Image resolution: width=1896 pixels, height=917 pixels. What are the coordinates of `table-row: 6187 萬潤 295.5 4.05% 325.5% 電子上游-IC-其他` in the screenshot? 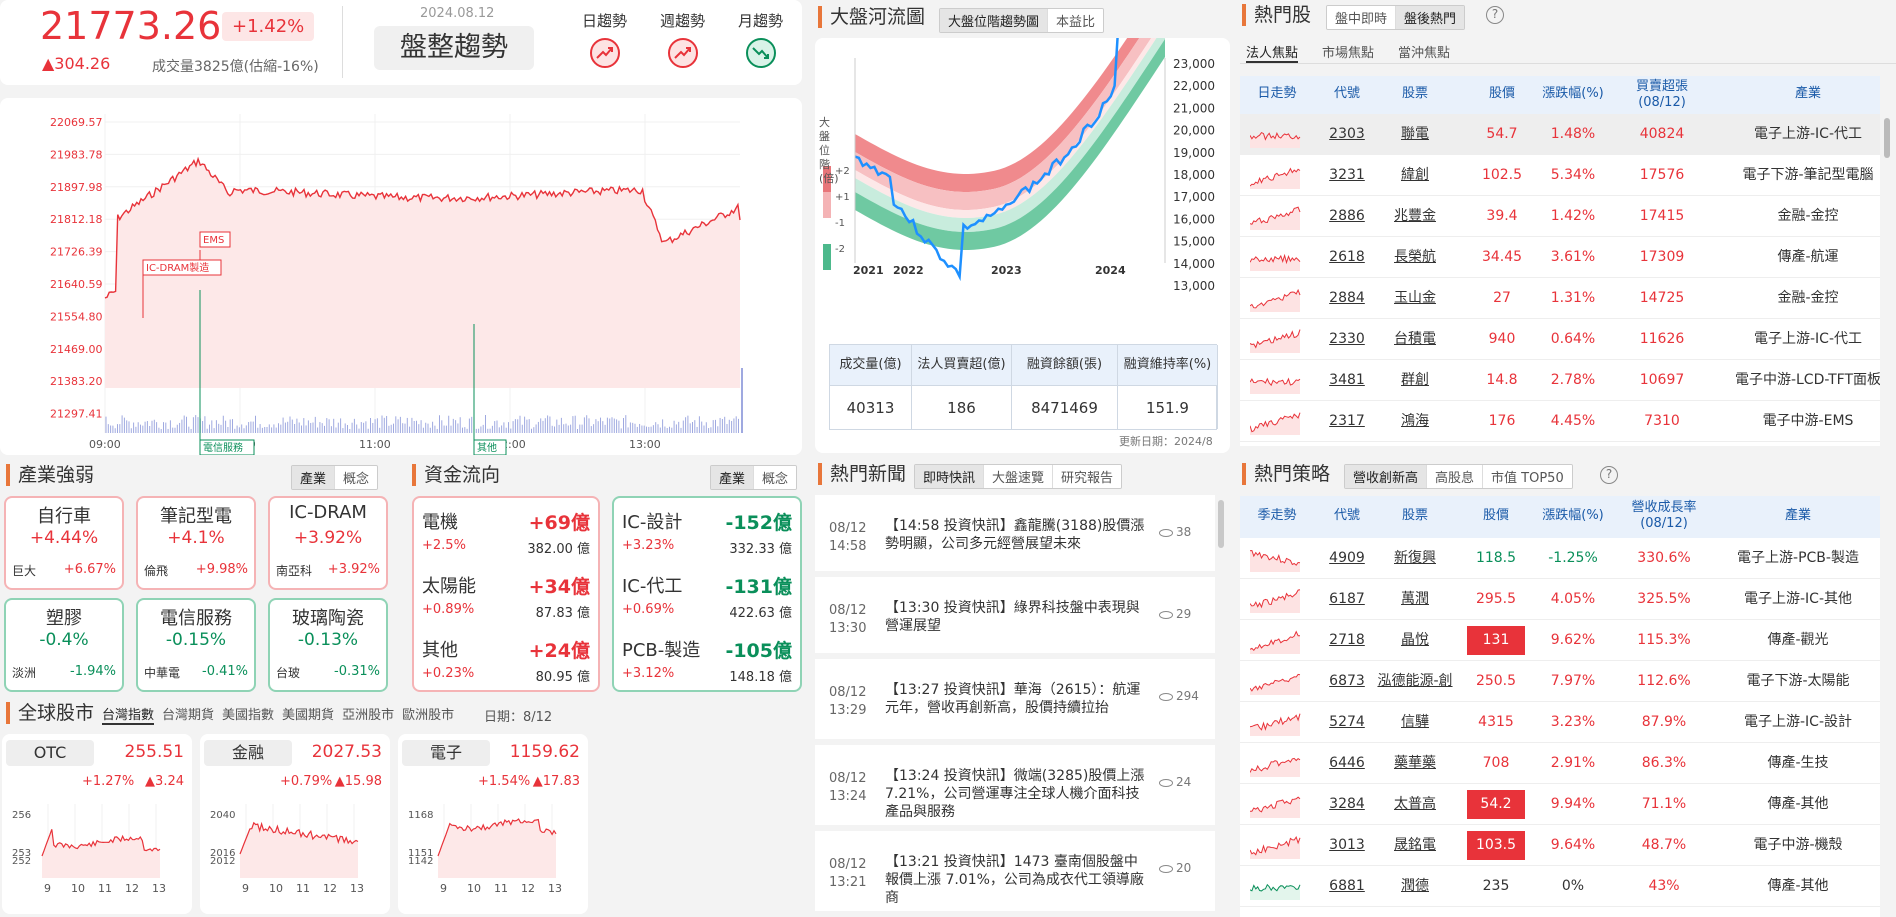 It's located at (1560, 599).